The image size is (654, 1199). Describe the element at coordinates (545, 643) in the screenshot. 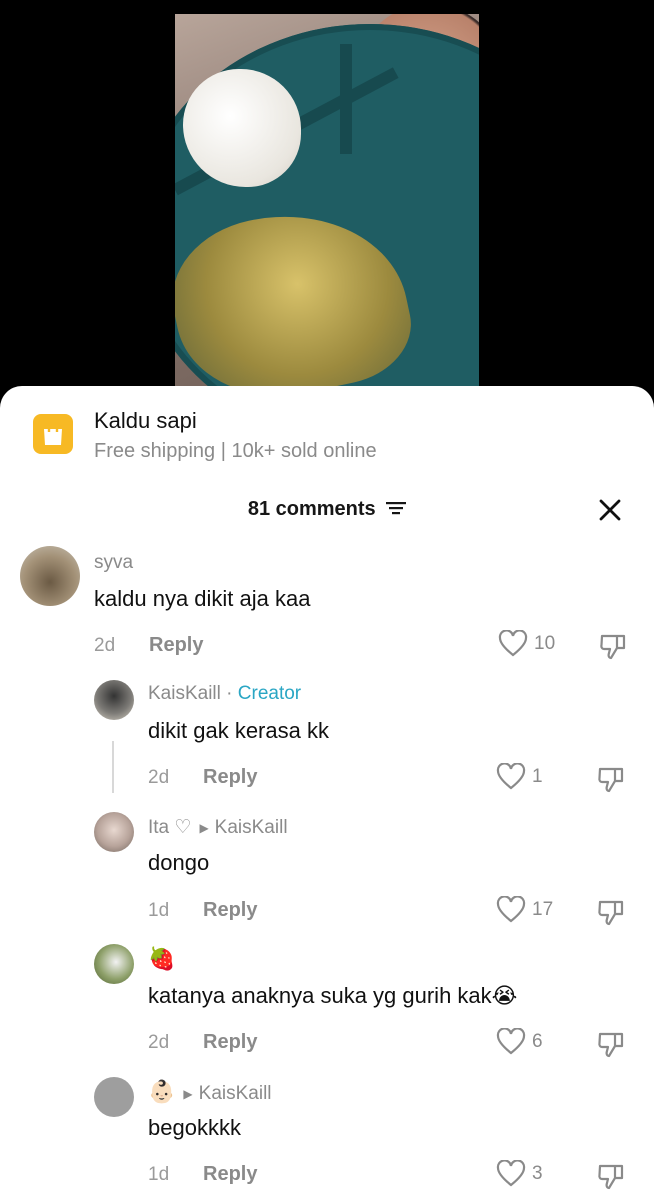

I see `like-count: 10` at that location.